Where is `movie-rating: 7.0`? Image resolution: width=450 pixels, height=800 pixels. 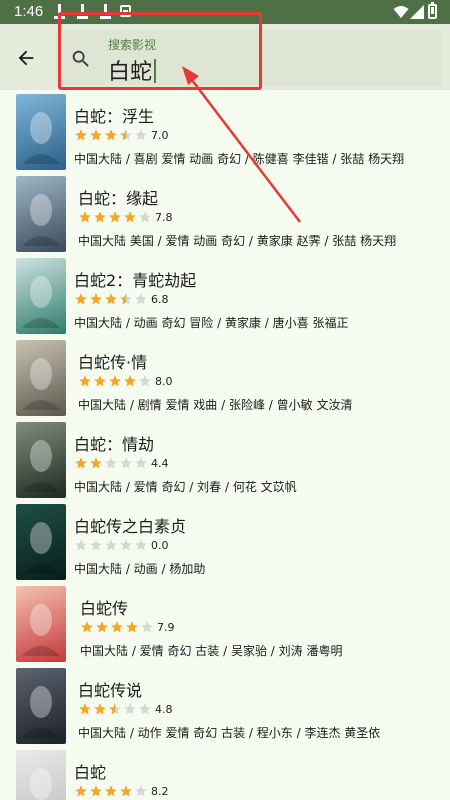 movie-rating: 7.0 is located at coordinates (121, 135).